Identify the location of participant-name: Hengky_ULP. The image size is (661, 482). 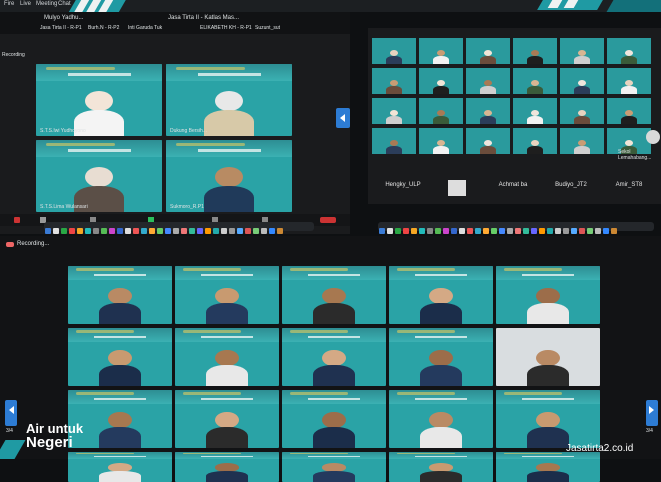
(403, 185).